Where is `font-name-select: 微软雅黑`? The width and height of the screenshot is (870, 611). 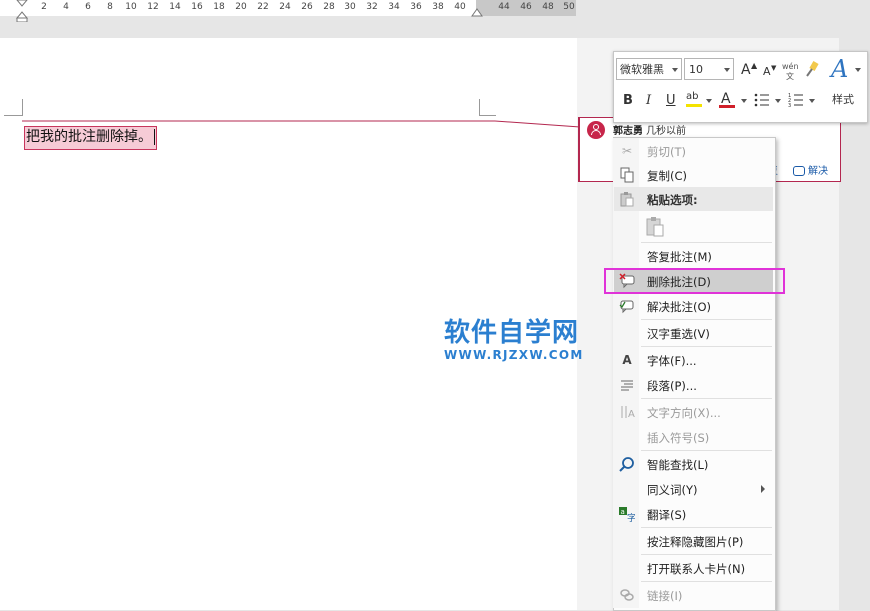
font-name-select: 微软雅黑 is located at coordinates (649, 69).